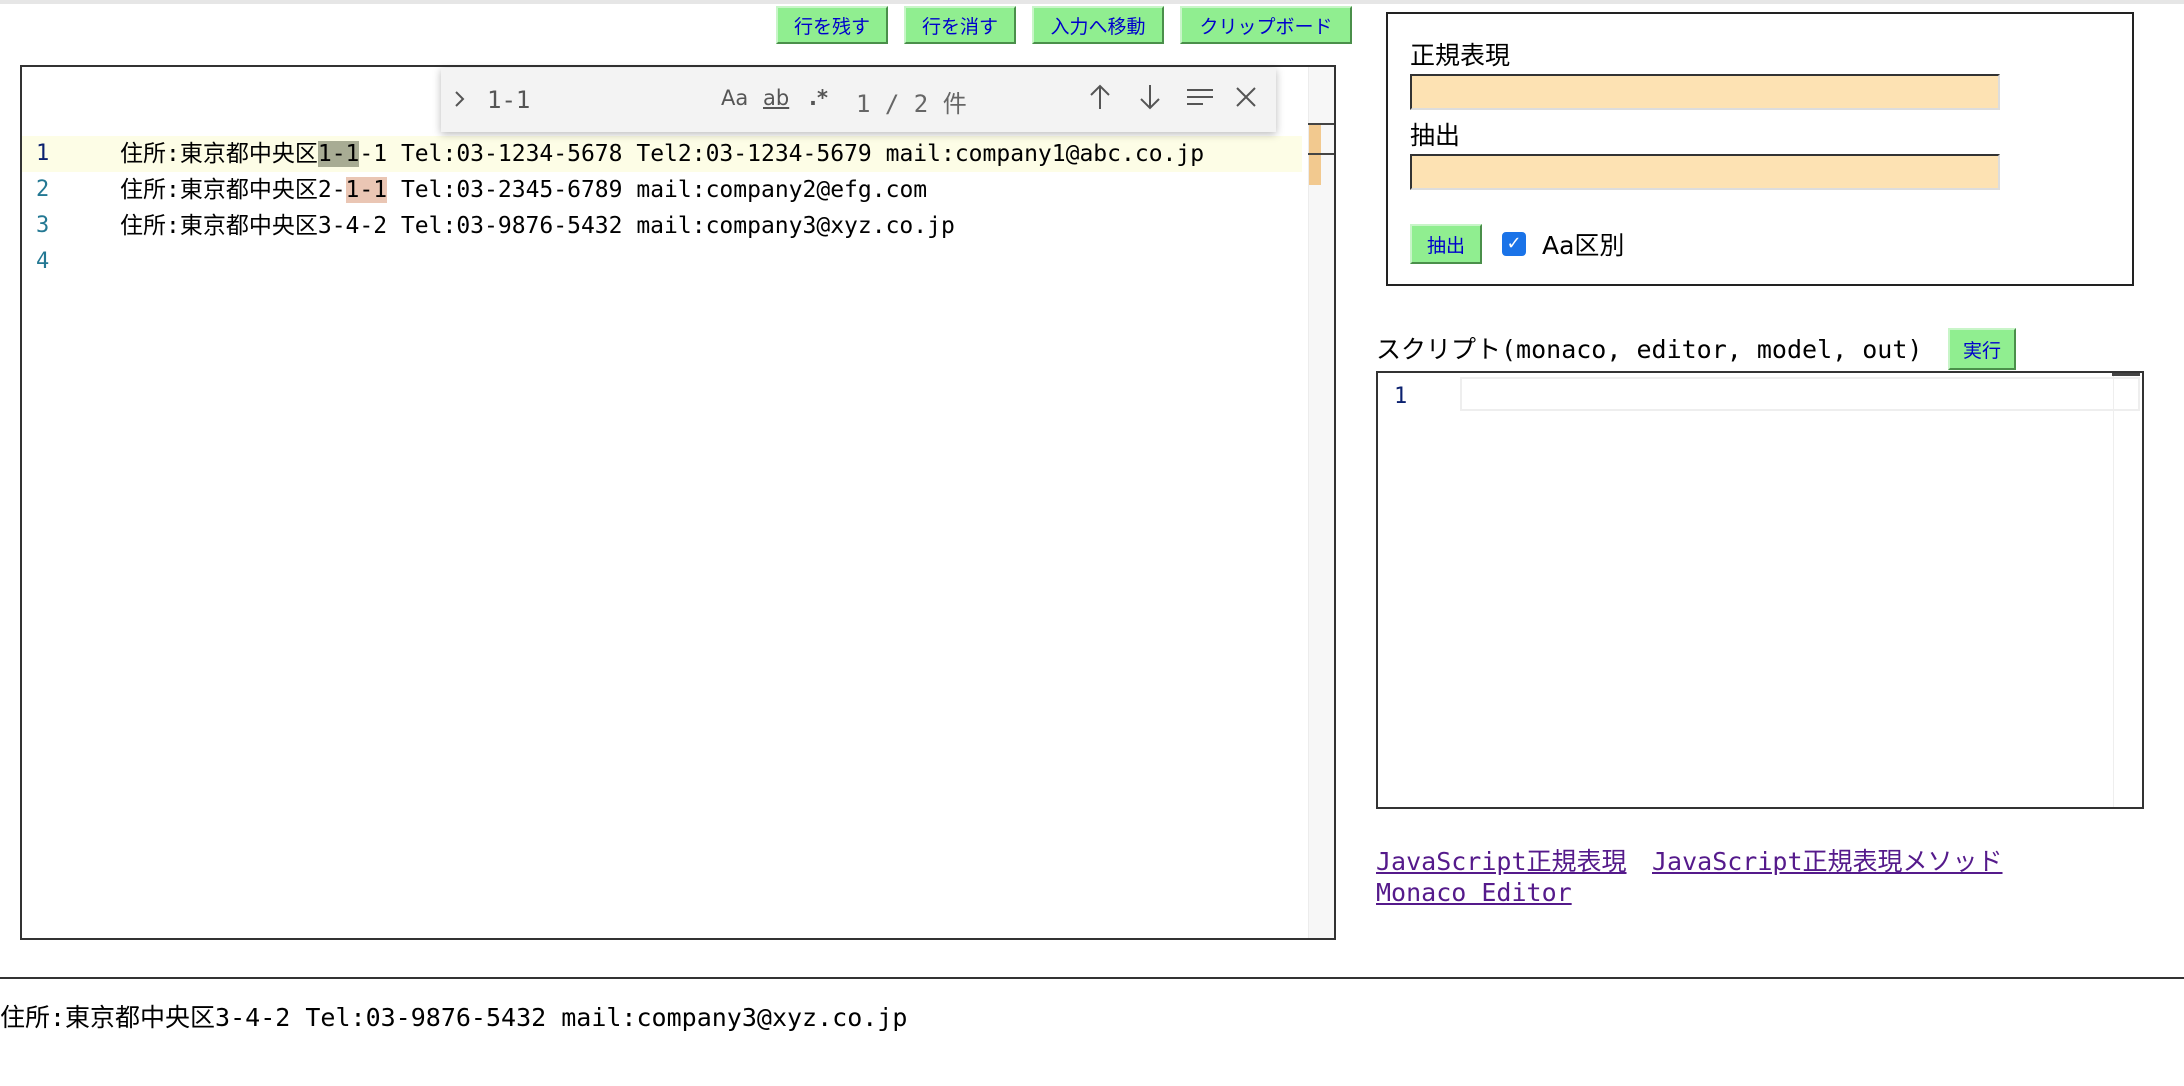 The width and height of the screenshot is (2184, 1086). I want to click on find-widget: Aa ab .* 1 / 2 件, so click(858, 100).